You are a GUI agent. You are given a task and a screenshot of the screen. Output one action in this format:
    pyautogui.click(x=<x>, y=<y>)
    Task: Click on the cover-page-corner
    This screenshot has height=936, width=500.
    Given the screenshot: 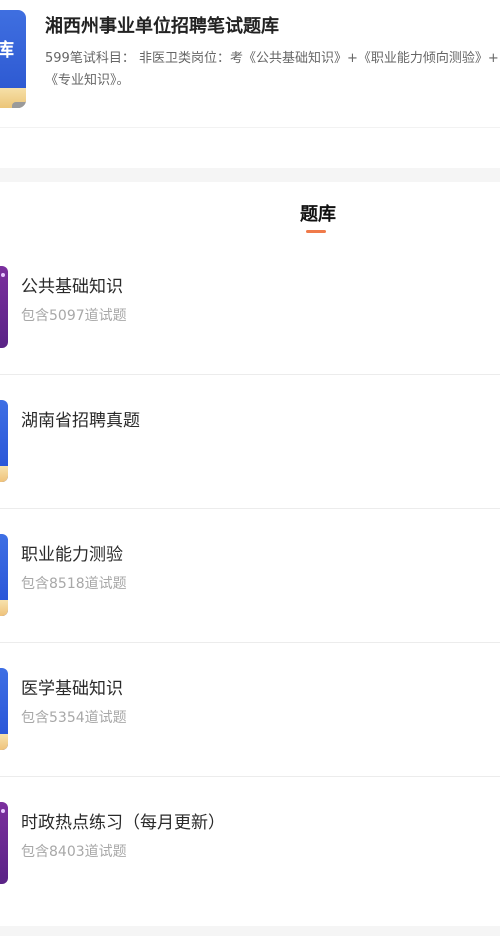 What is the action you would take?
    pyautogui.click(x=19, y=105)
    